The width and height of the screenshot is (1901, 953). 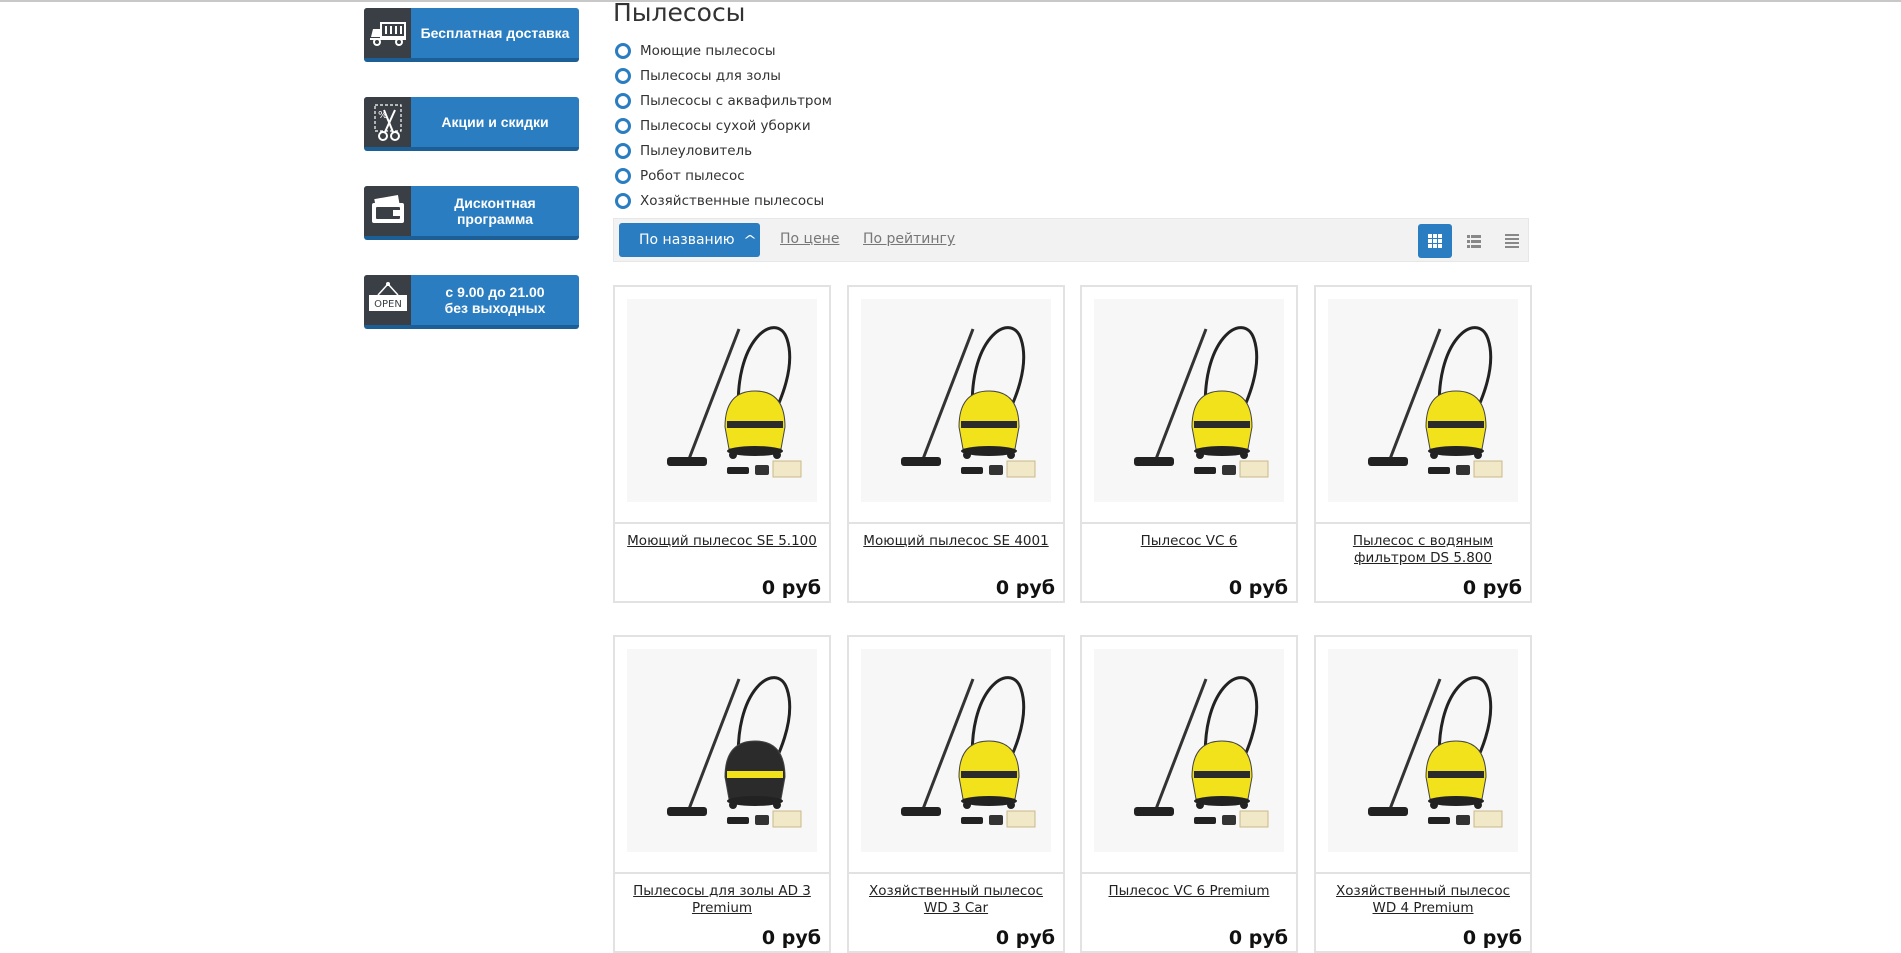 I want to click on open-sign-icon: OPEN, so click(x=387, y=300).